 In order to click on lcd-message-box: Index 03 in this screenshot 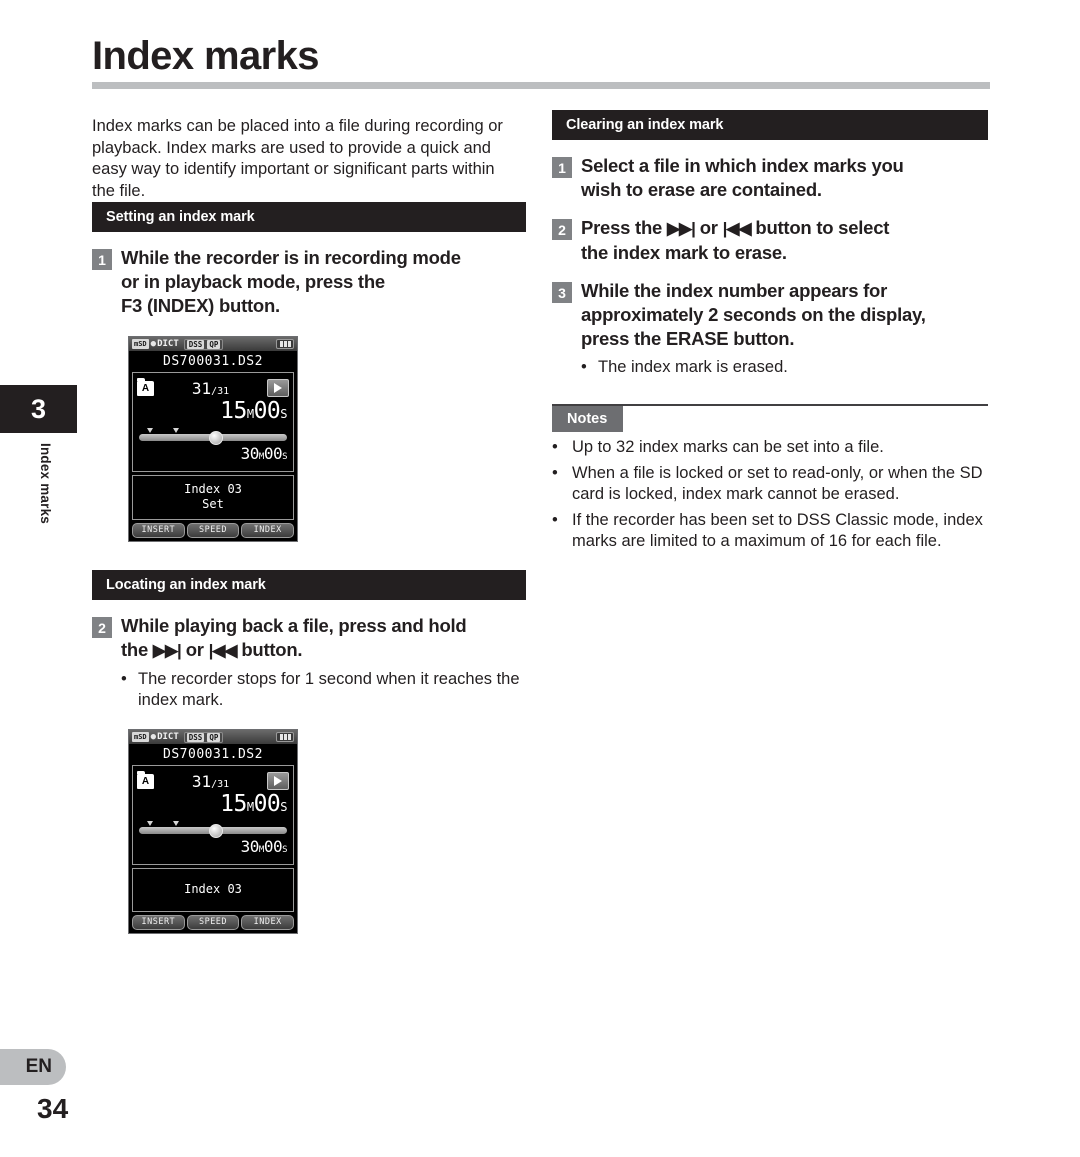, I will do `click(213, 890)`.